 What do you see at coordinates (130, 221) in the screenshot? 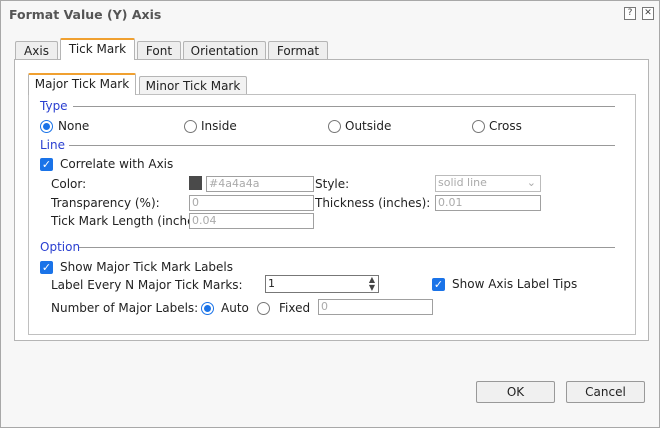
I see `length-label: Tick Mark Length (inches):` at bounding box center [130, 221].